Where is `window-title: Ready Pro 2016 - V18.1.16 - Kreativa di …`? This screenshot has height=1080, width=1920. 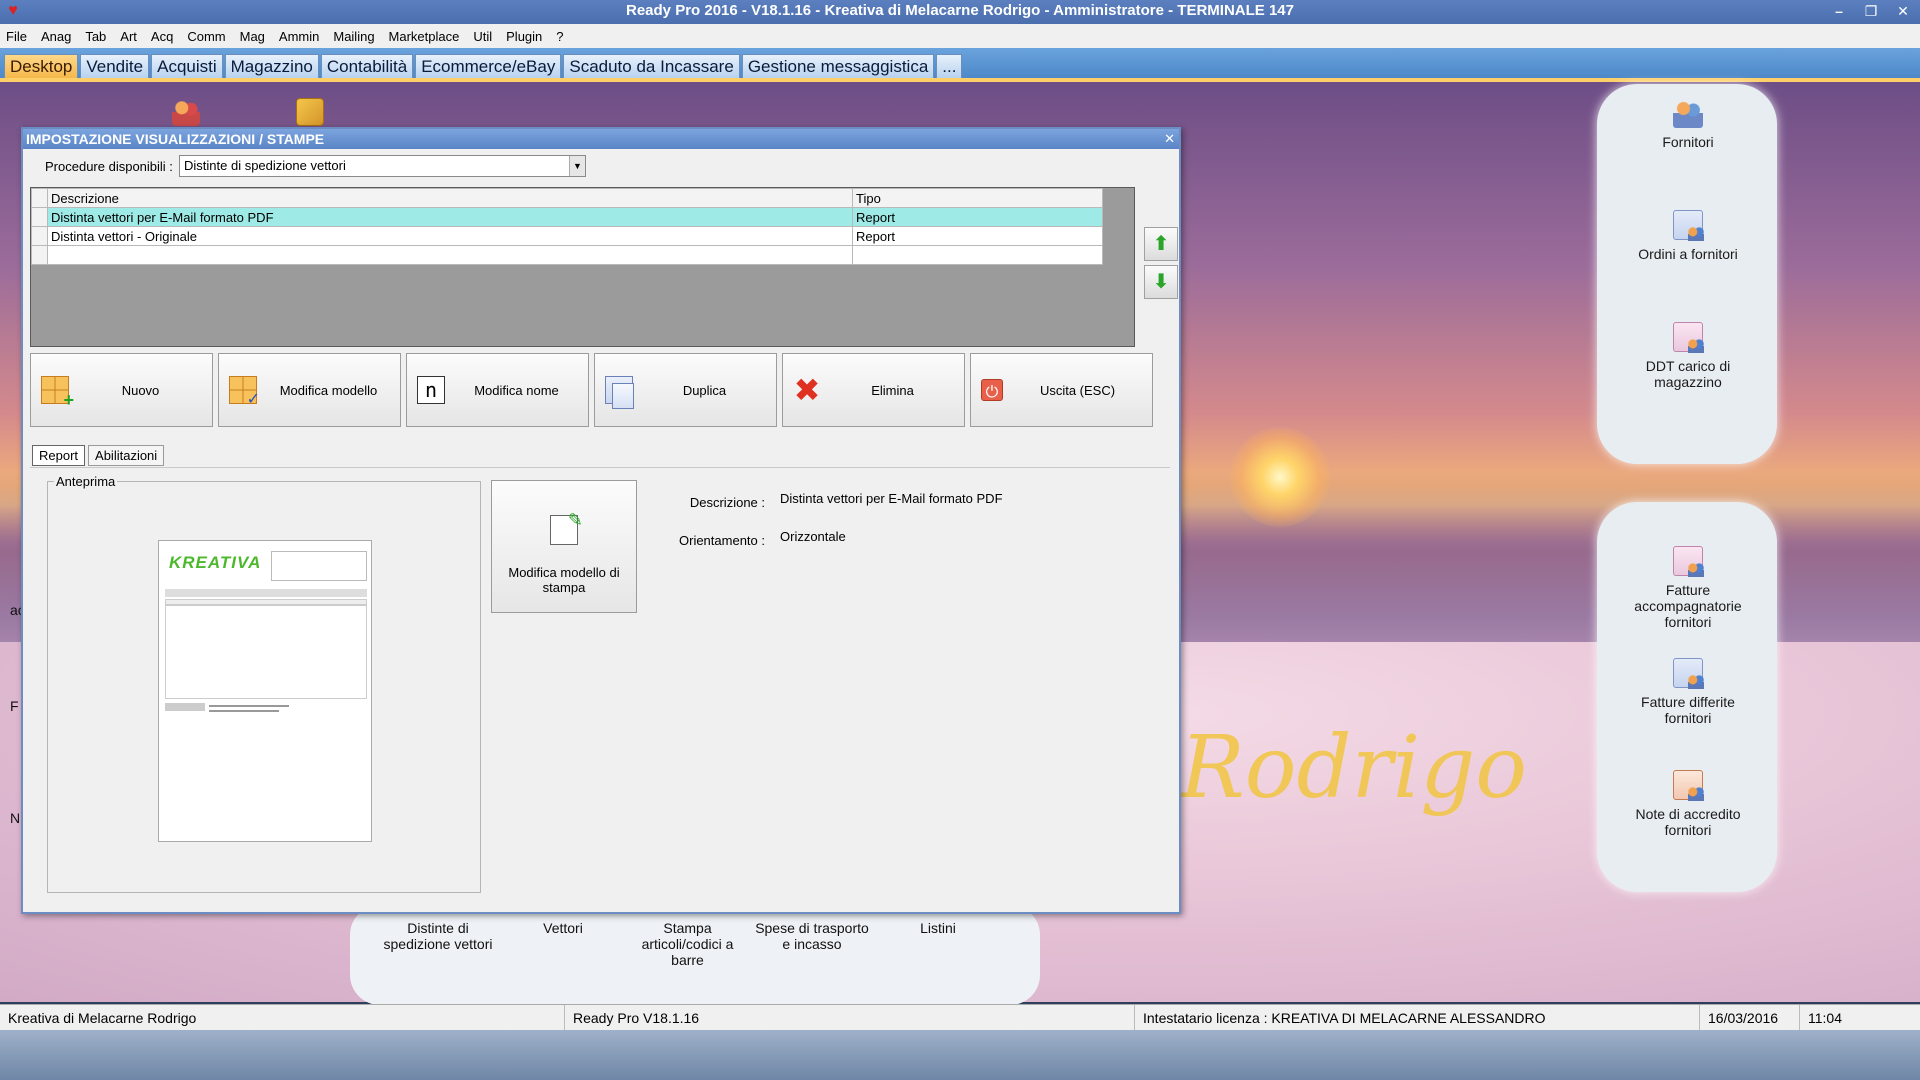 window-title: Ready Pro 2016 - V18.1.16 - Kreativa di … is located at coordinates (960, 10).